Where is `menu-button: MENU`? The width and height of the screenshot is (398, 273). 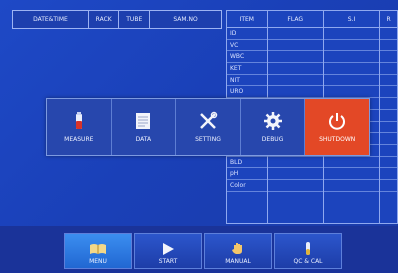 menu-button: MENU is located at coordinates (98, 251).